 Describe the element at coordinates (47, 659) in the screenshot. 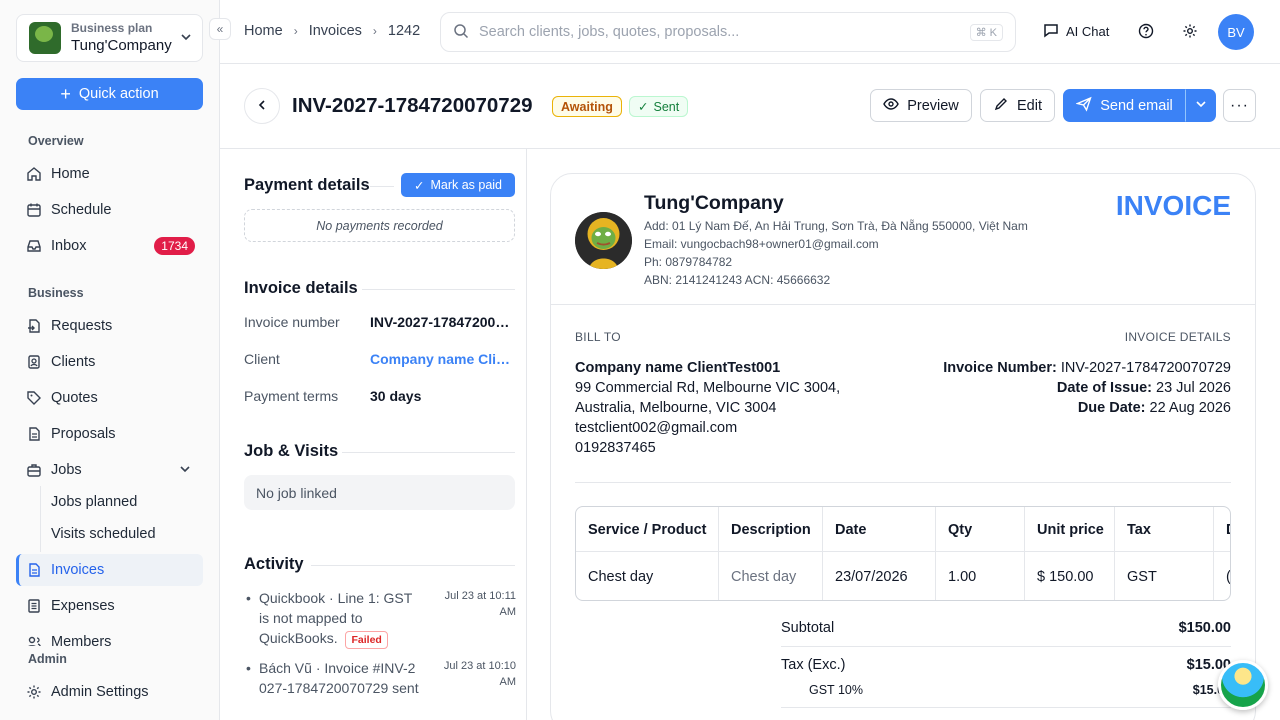

I see `section-admin: Admin` at that location.